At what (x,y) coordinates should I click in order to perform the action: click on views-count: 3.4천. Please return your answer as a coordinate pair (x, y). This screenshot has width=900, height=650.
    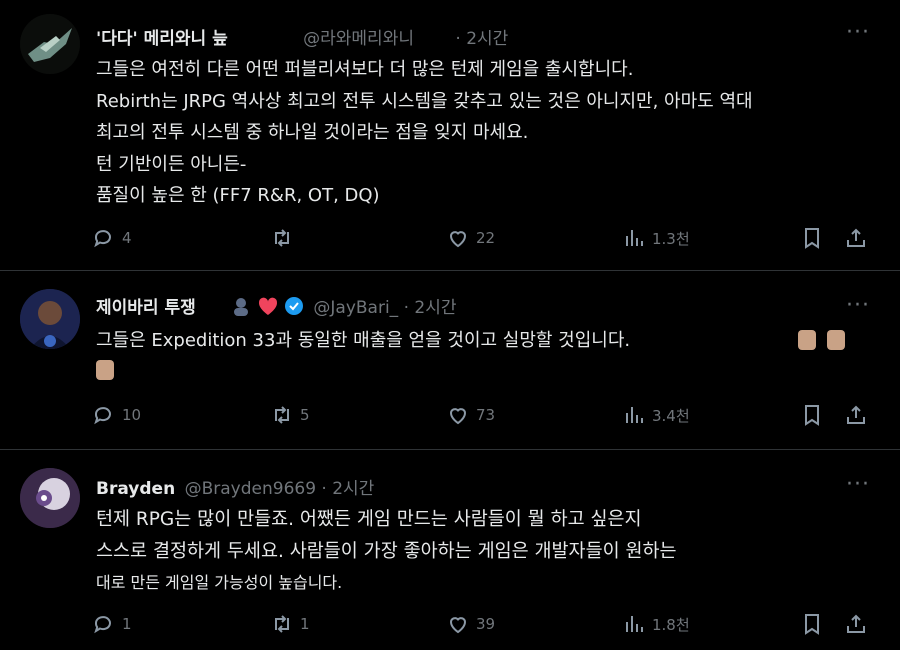
    Looking at the image, I should click on (671, 415).